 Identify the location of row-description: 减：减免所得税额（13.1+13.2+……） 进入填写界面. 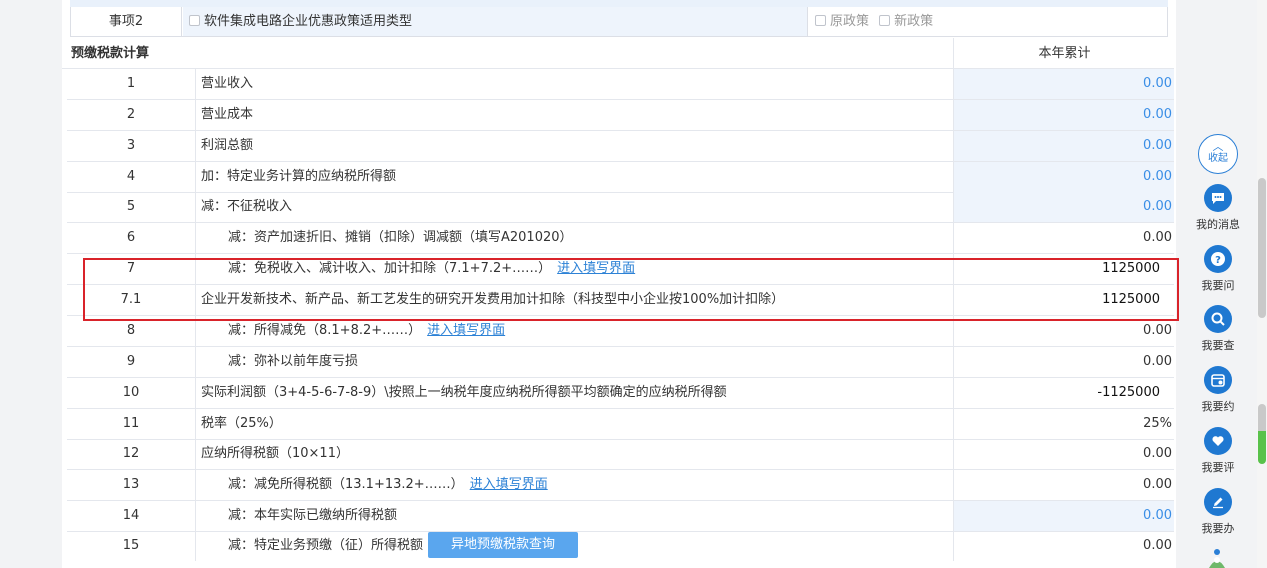
(604, 485).